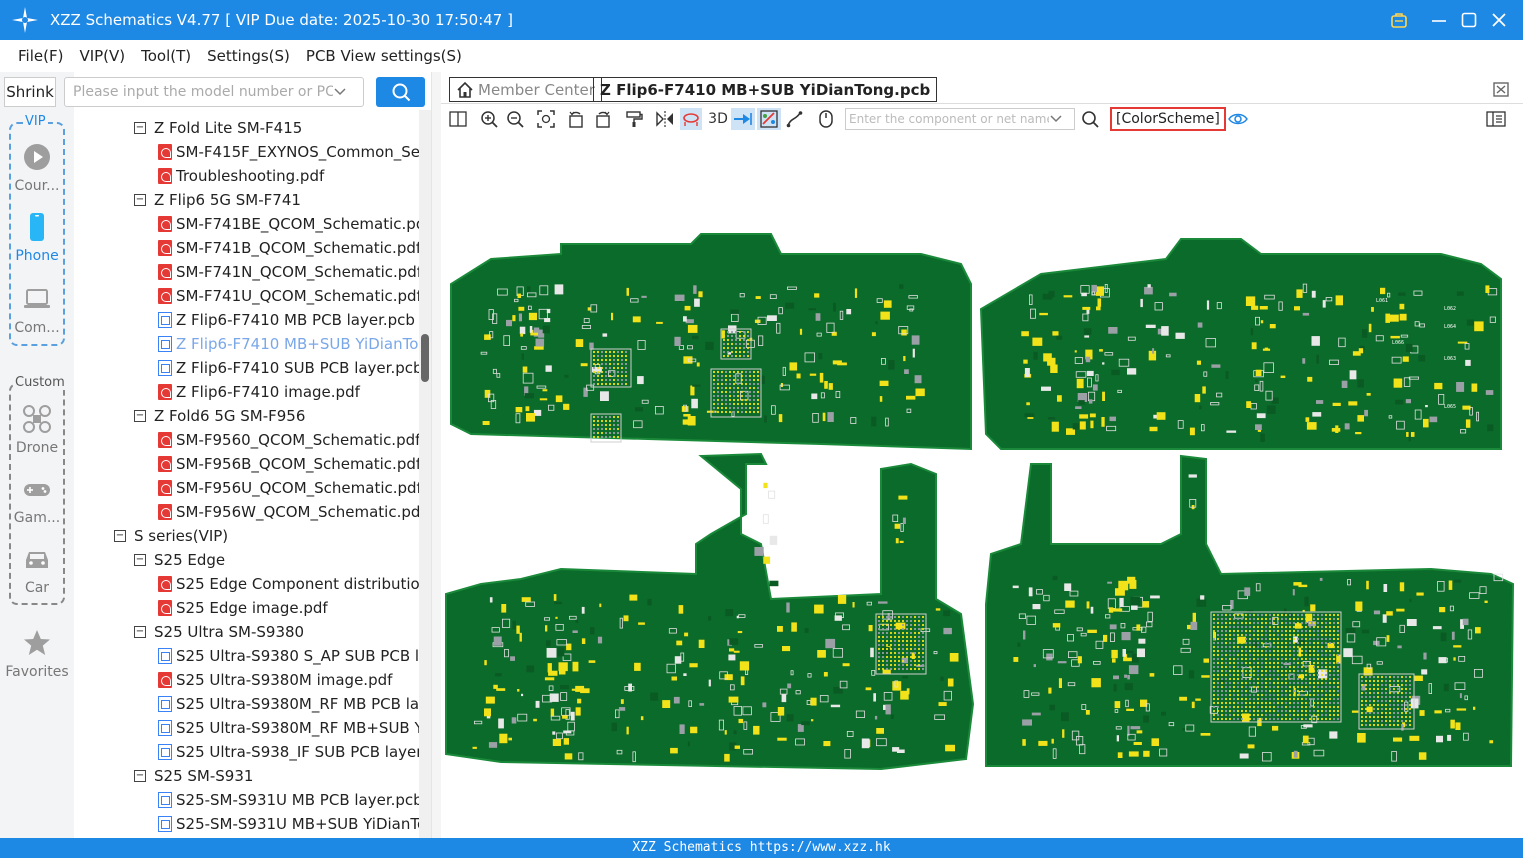  Describe the element at coordinates (1439, 20) in the screenshot. I see `minimize-button` at that location.